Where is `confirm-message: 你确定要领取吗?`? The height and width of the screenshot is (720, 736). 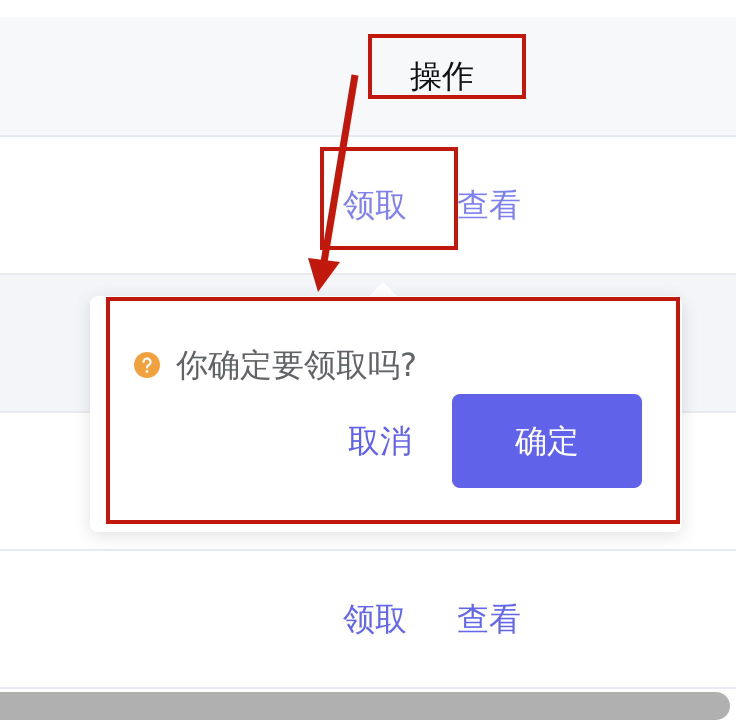 confirm-message: 你确定要领取吗? is located at coordinates (296, 365).